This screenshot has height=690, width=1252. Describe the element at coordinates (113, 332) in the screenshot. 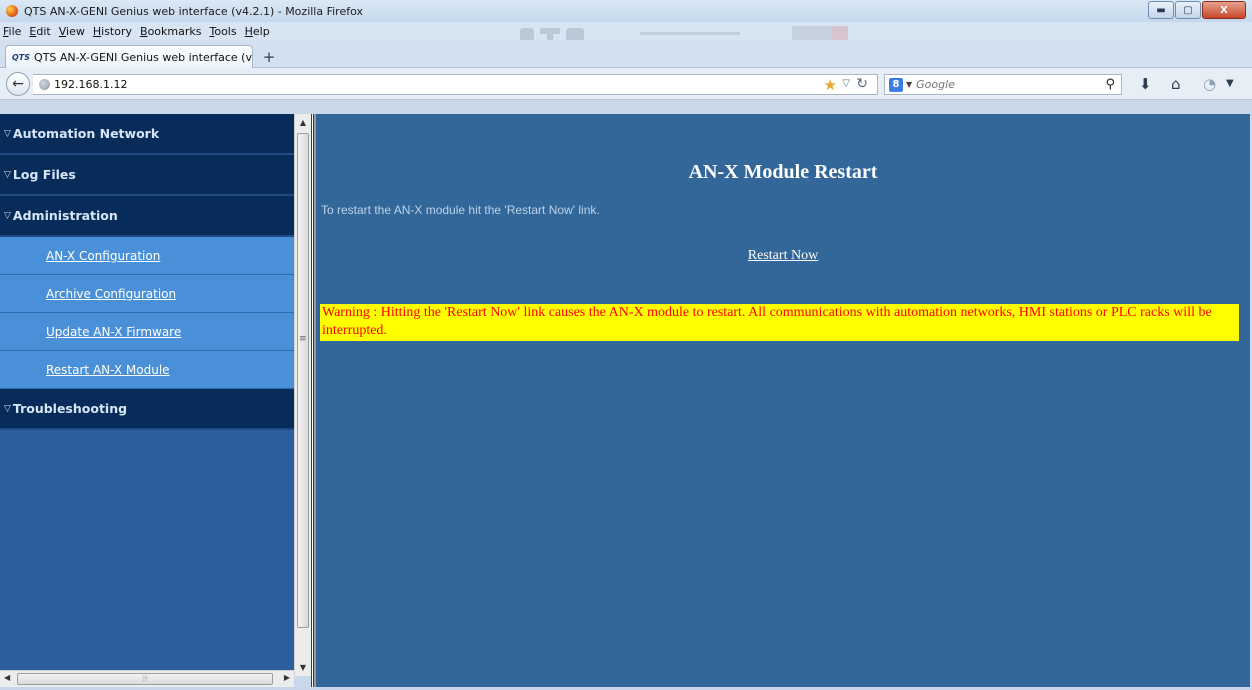

I see `sidebar-item-label: Update AN-X Firmware` at that location.